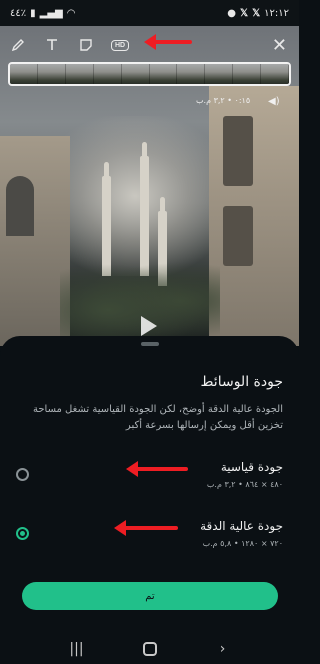 The image size is (320, 664). I want to click on hd-quality-button: HD, so click(120, 45).